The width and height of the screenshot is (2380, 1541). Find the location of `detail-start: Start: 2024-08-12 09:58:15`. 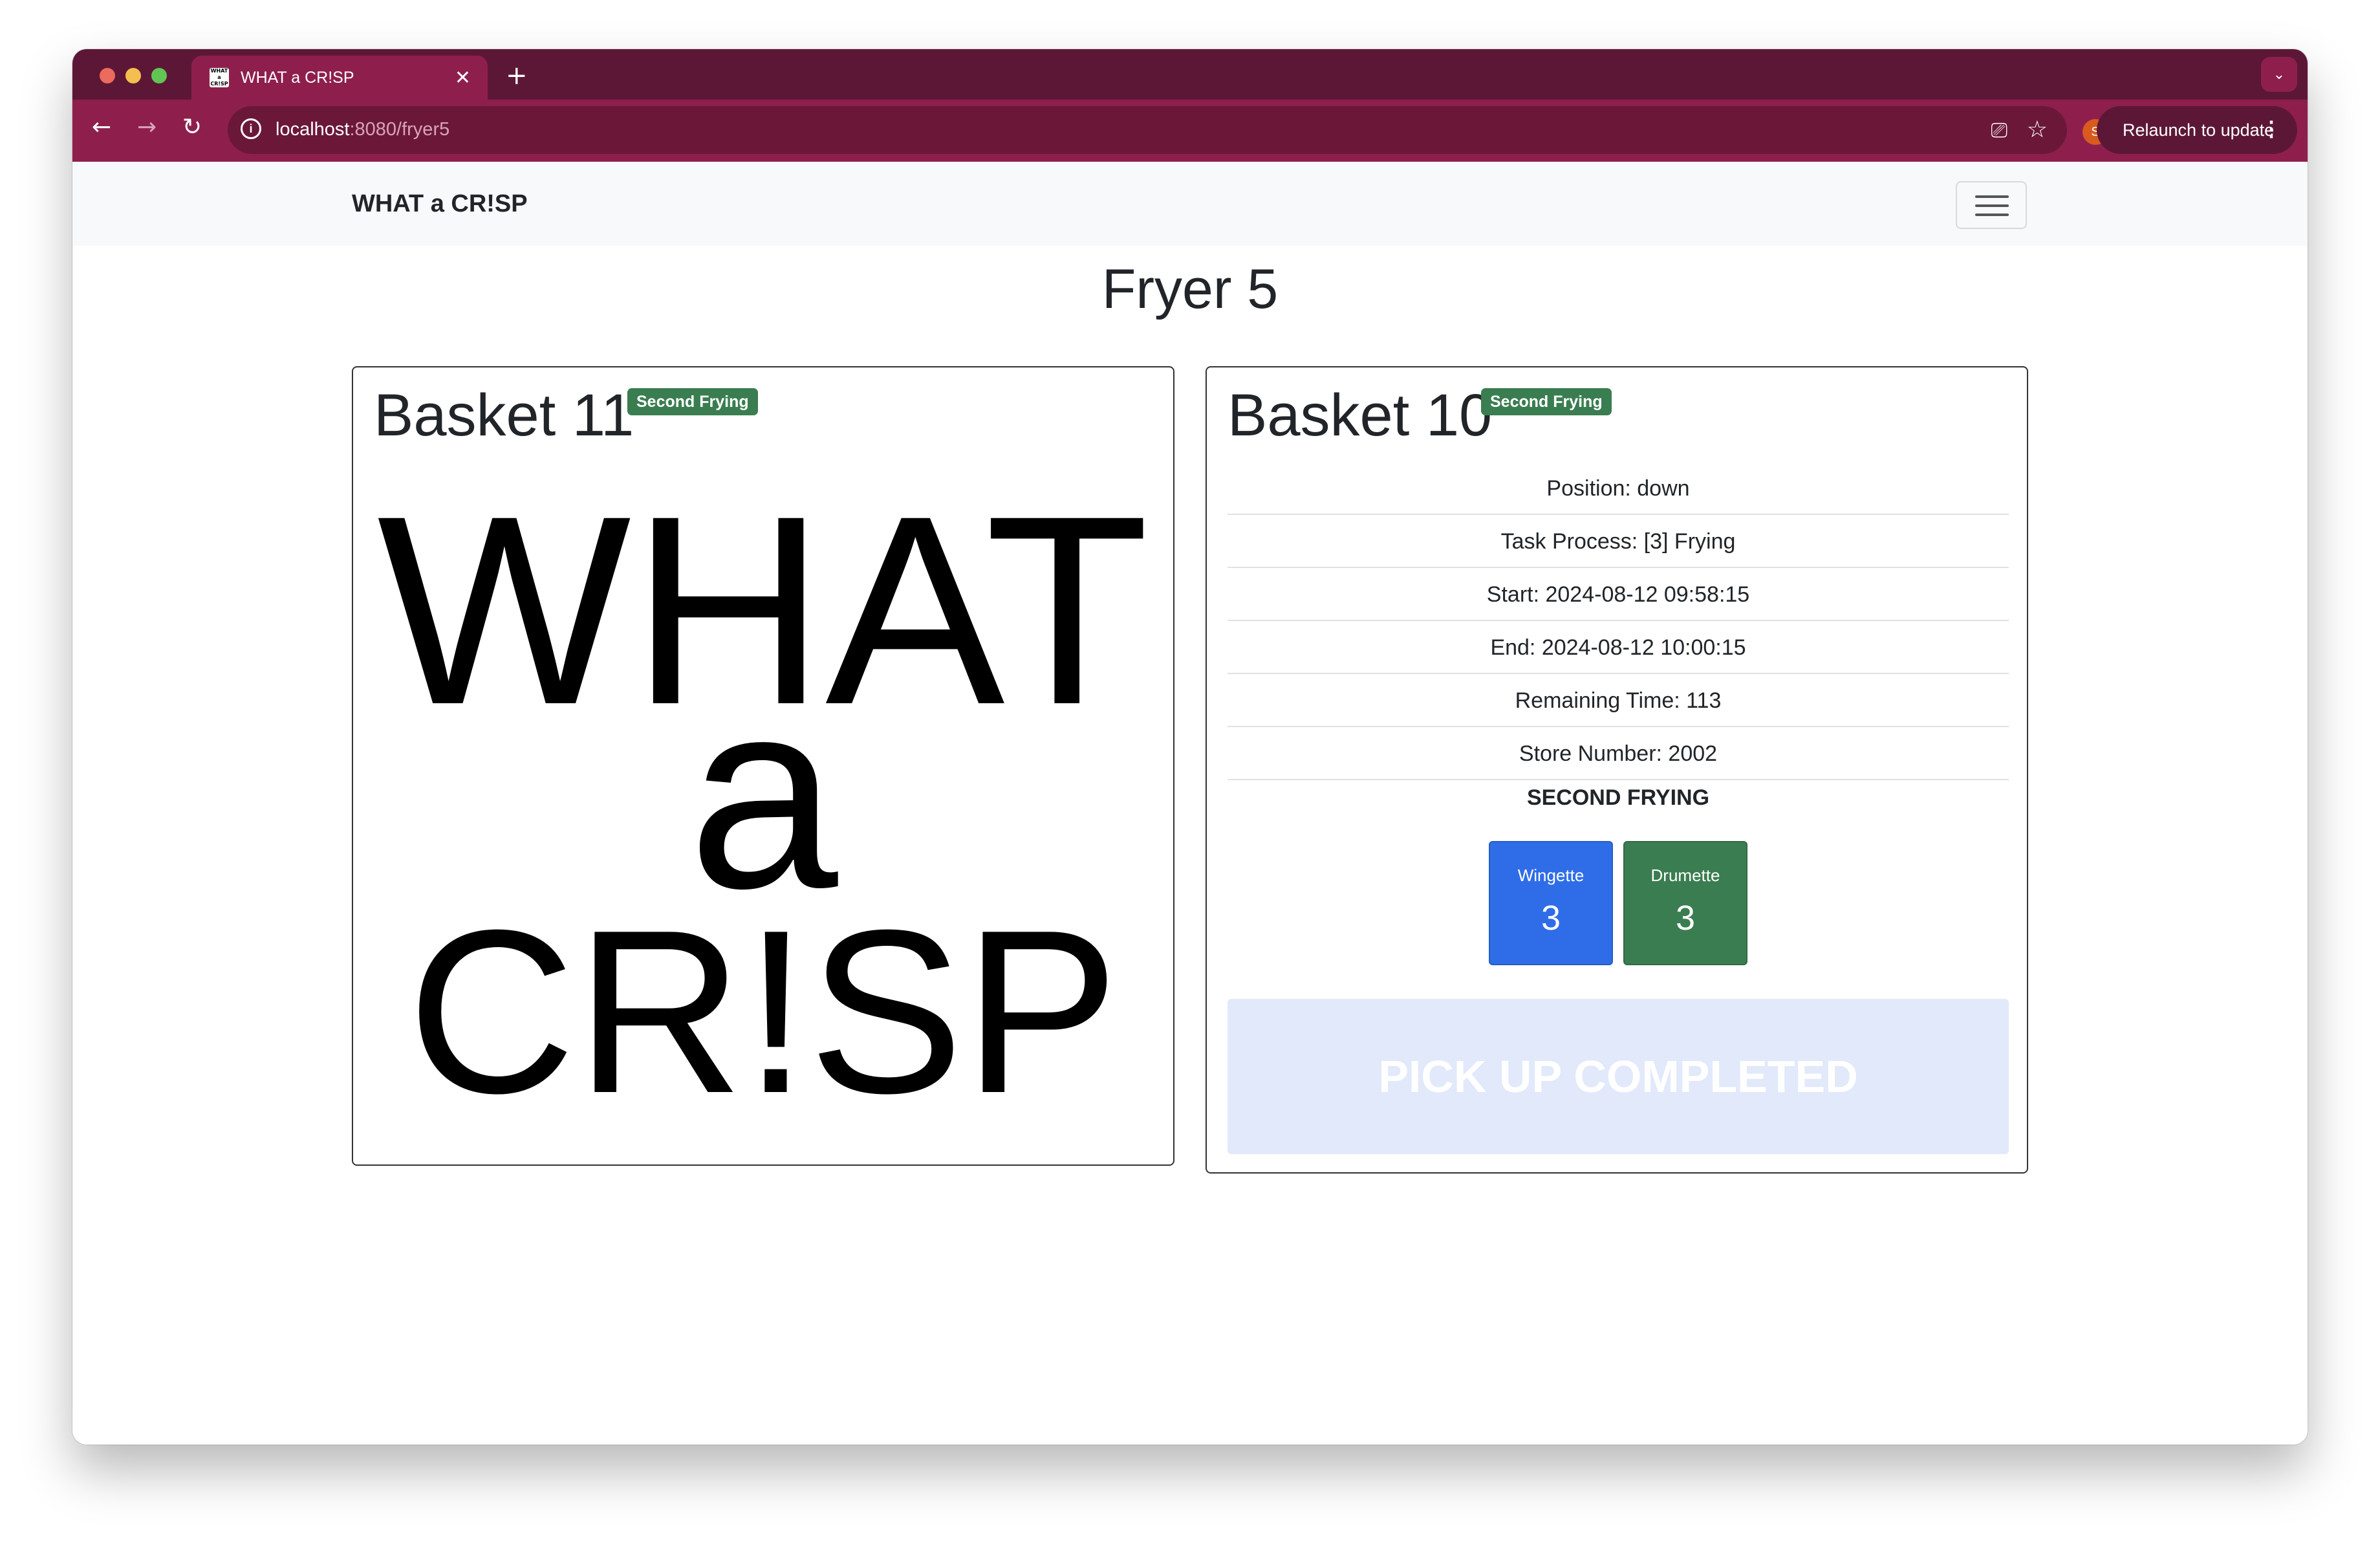

detail-start: Start: 2024-08-12 09:58:15 is located at coordinates (1619, 594).